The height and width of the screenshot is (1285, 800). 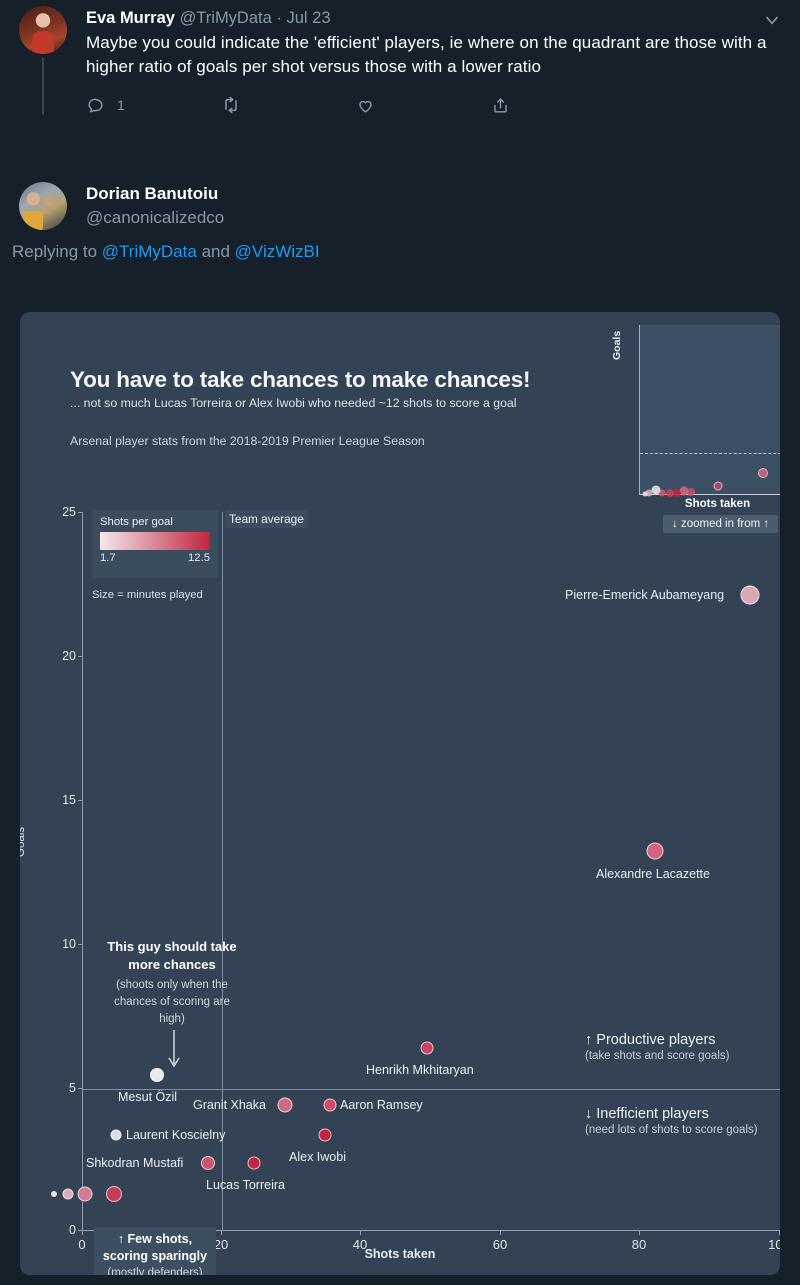 What do you see at coordinates (229, 1105) in the screenshot?
I see `data-point-label: Granit Xhaka` at bounding box center [229, 1105].